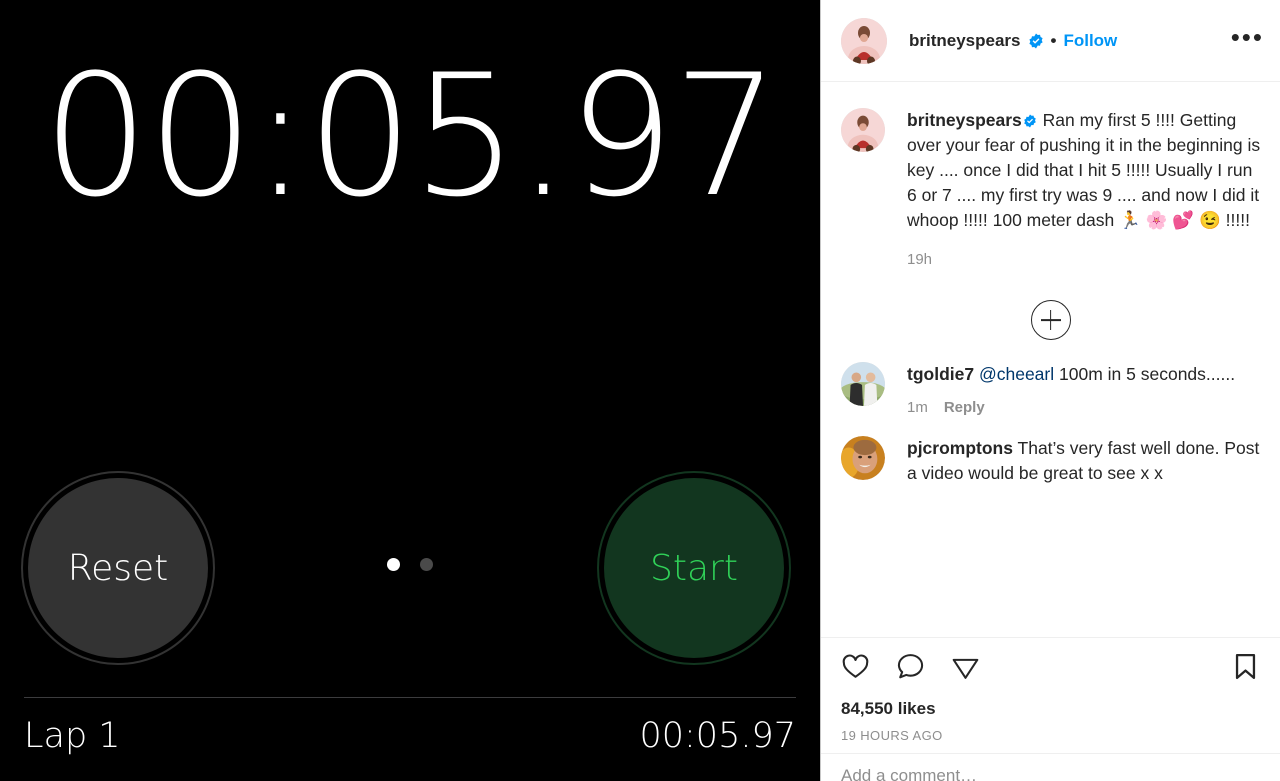  I want to click on start-button-label: Start, so click(694, 568).